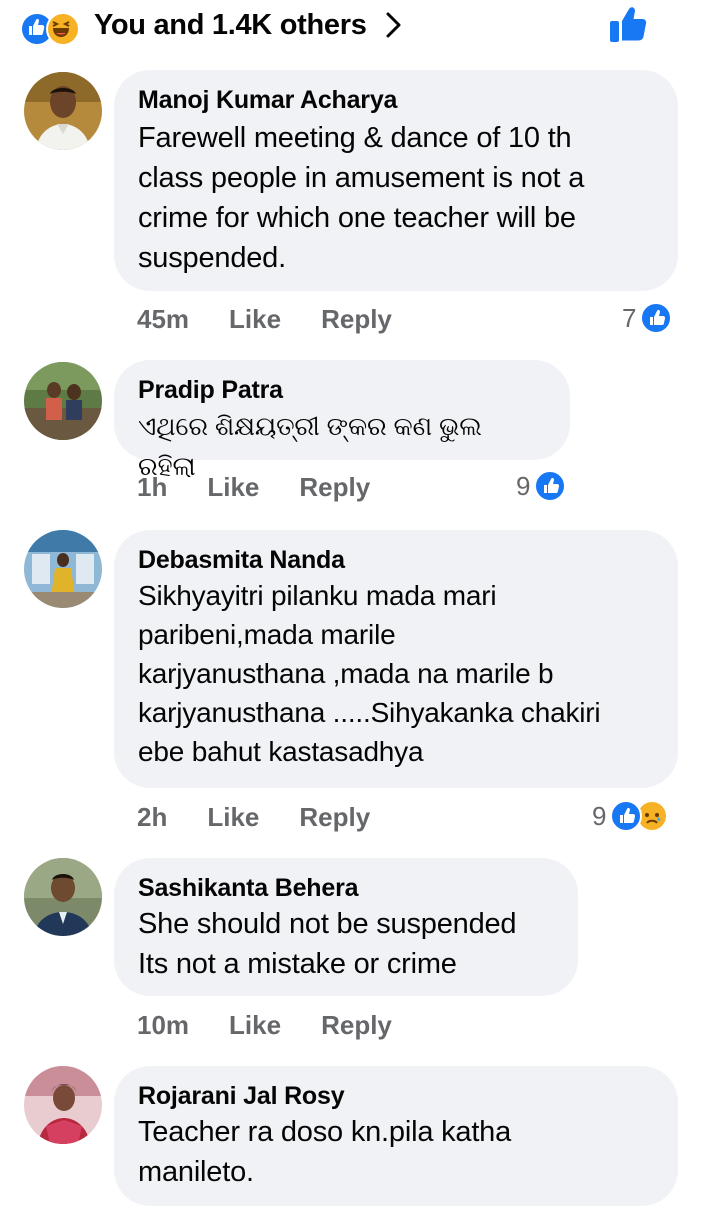 The height and width of the screenshot is (1206, 701). What do you see at coordinates (273, 487) in the screenshot?
I see `comment-actions: 1h Like Reply` at bounding box center [273, 487].